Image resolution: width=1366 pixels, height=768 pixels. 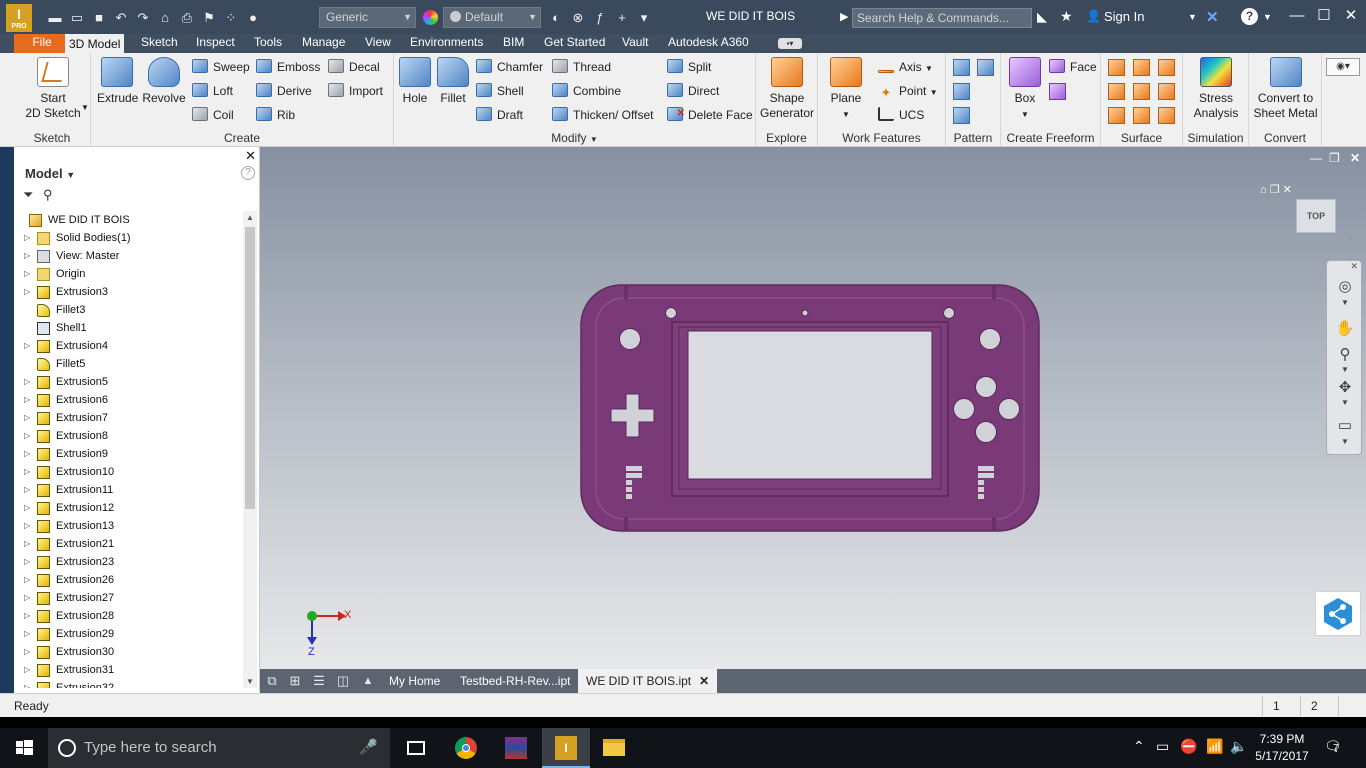 I want to click on combine-button: Combine, so click(x=586, y=91).